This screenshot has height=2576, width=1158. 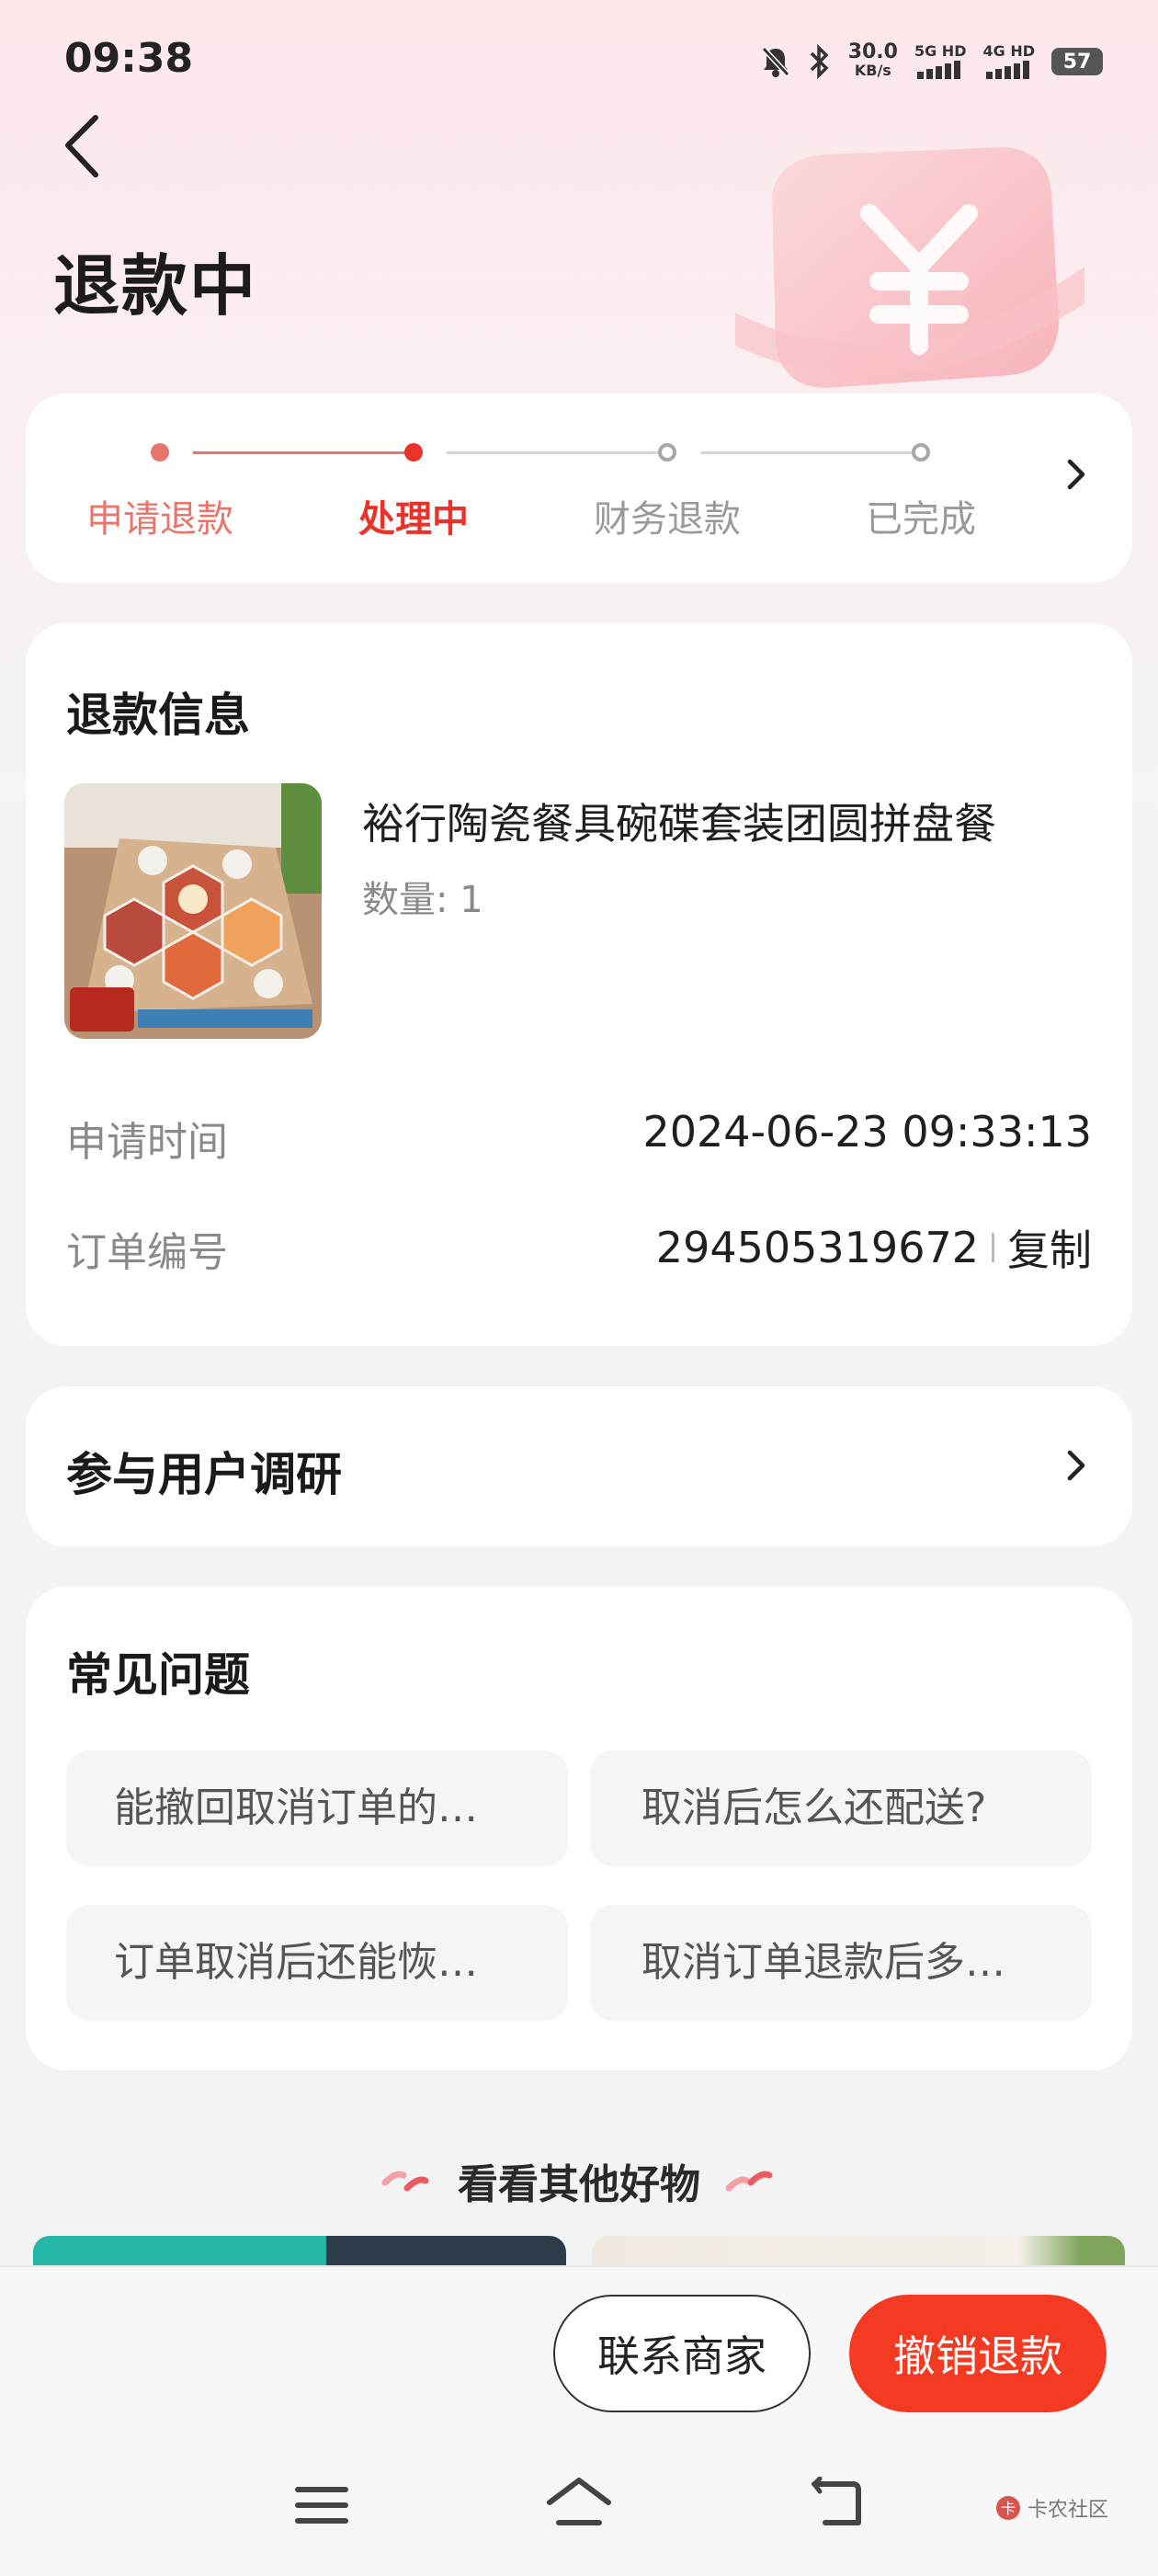 I want to click on back-button, so click(x=82, y=145).